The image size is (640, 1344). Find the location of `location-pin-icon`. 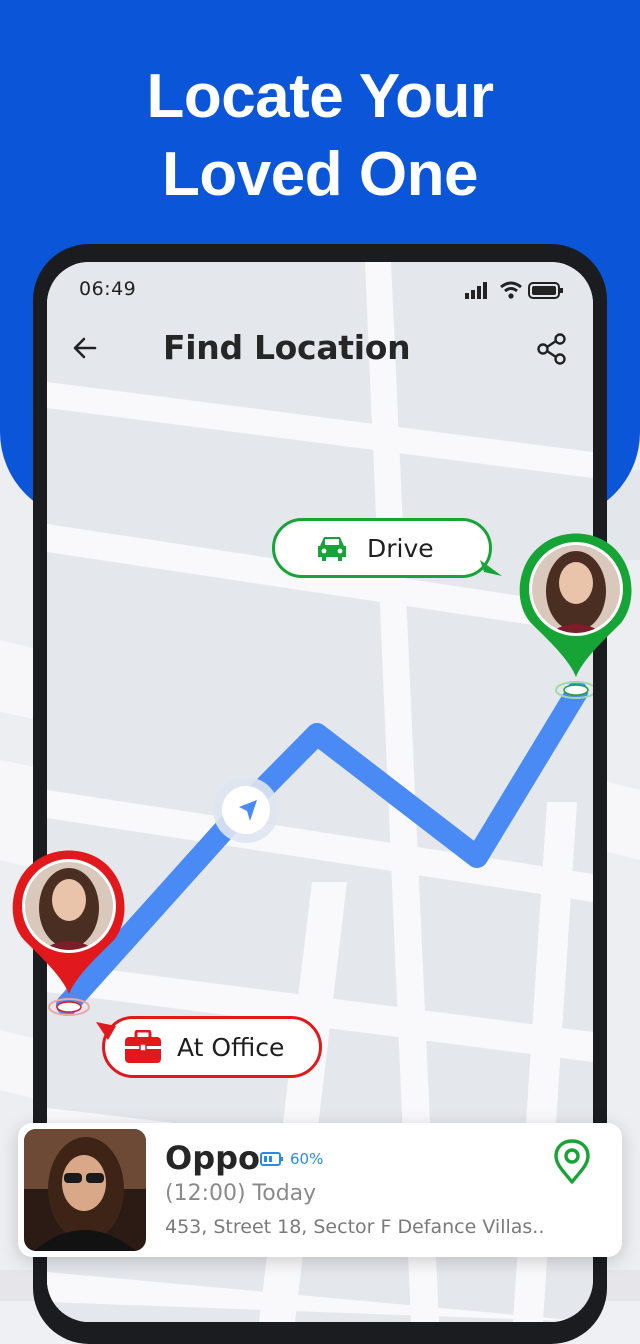

location-pin-icon is located at coordinates (572, 1162).